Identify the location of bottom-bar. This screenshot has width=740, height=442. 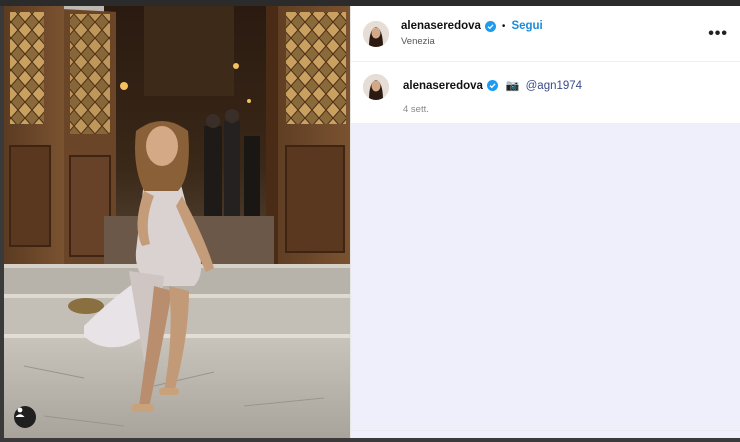
(545, 434).